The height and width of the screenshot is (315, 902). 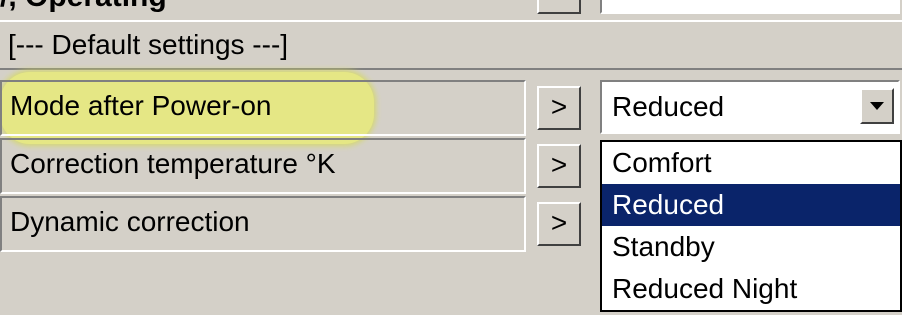 I want to click on dropdown-arrow-icon, so click(x=877, y=106).